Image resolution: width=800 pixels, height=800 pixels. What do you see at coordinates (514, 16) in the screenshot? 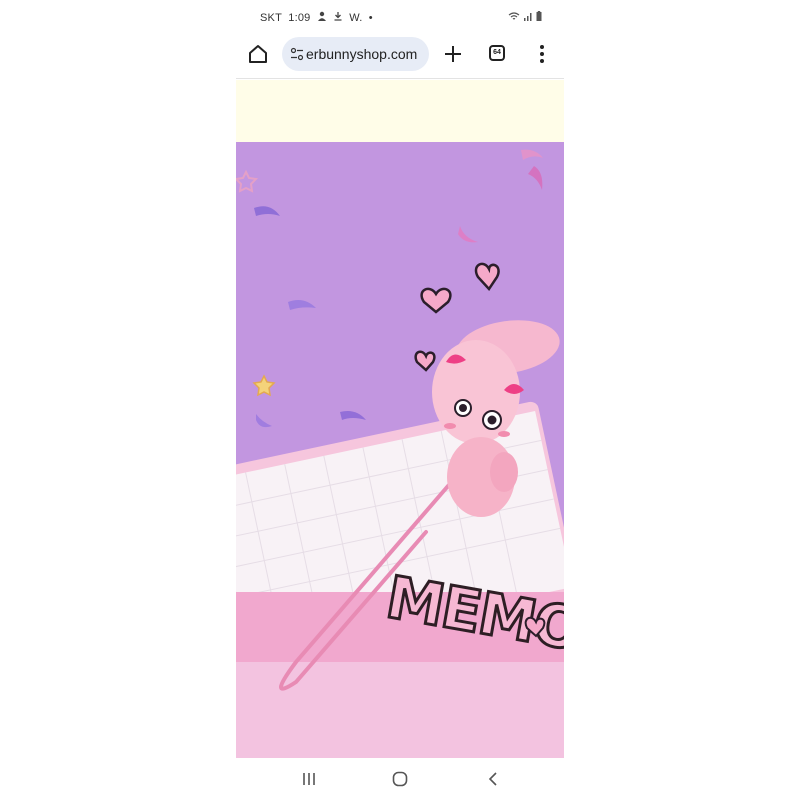
I see `wifi-icon` at bounding box center [514, 16].